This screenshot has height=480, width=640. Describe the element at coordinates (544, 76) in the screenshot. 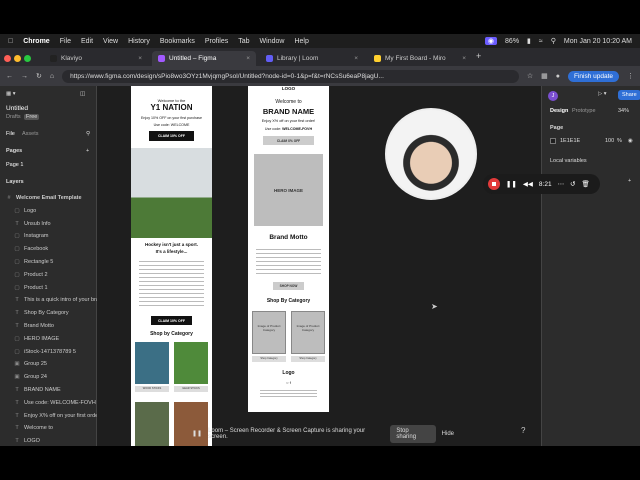

I see `extensions-icon: ▦` at that location.